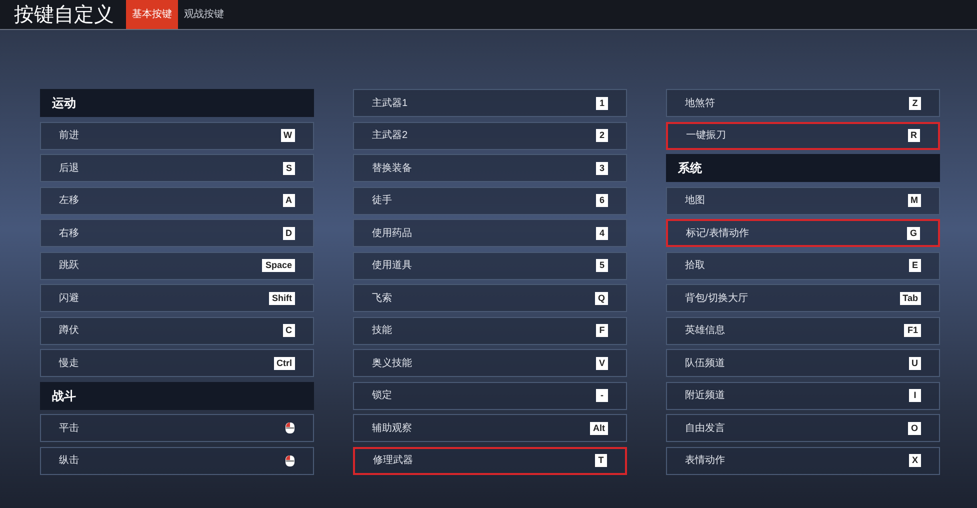 This screenshot has width=977, height=508. Describe the element at coordinates (803, 168) in the screenshot. I see `section-header: 系统` at that location.